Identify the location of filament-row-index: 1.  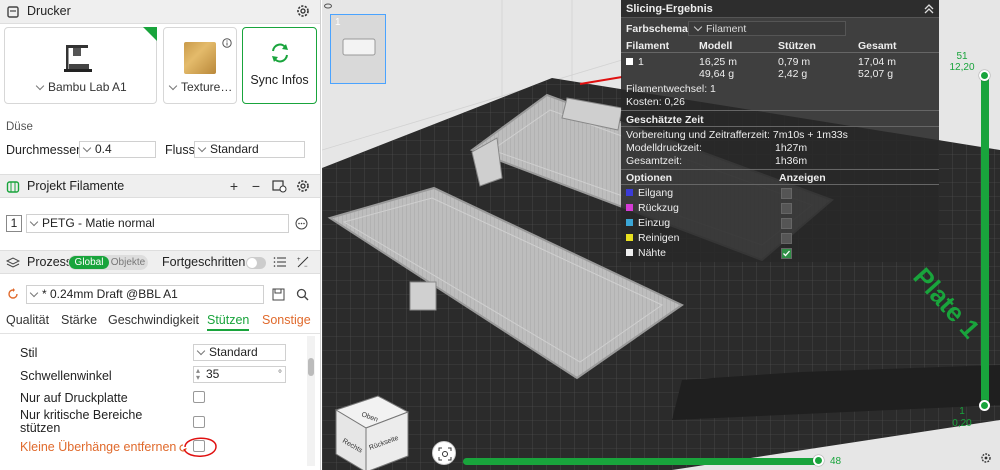
(641, 62).